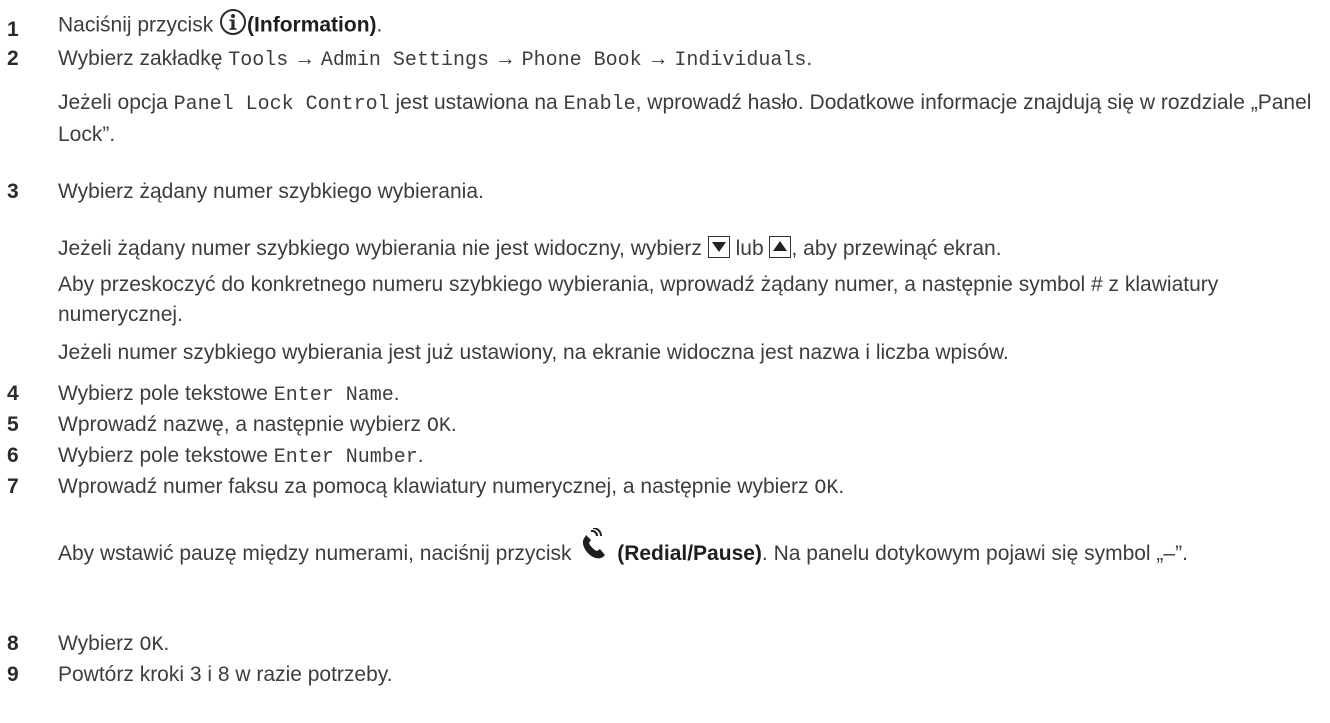 The height and width of the screenshot is (723, 1330). What do you see at coordinates (140, 58) in the screenshot?
I see `step-text: Wybierz zakładkę` at bounding box center [140, 58].